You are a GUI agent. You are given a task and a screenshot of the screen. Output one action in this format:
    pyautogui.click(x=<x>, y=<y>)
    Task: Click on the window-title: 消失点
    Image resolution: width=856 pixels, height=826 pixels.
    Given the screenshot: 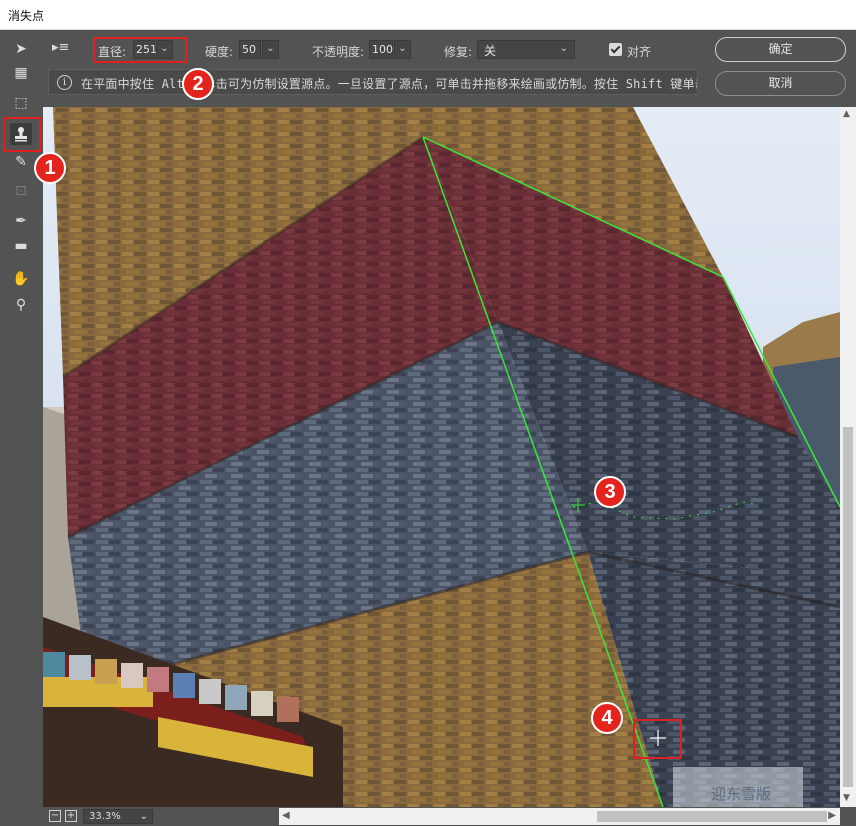 What is the action you would take?
    pyautogui.click(x=26, y=16)
    